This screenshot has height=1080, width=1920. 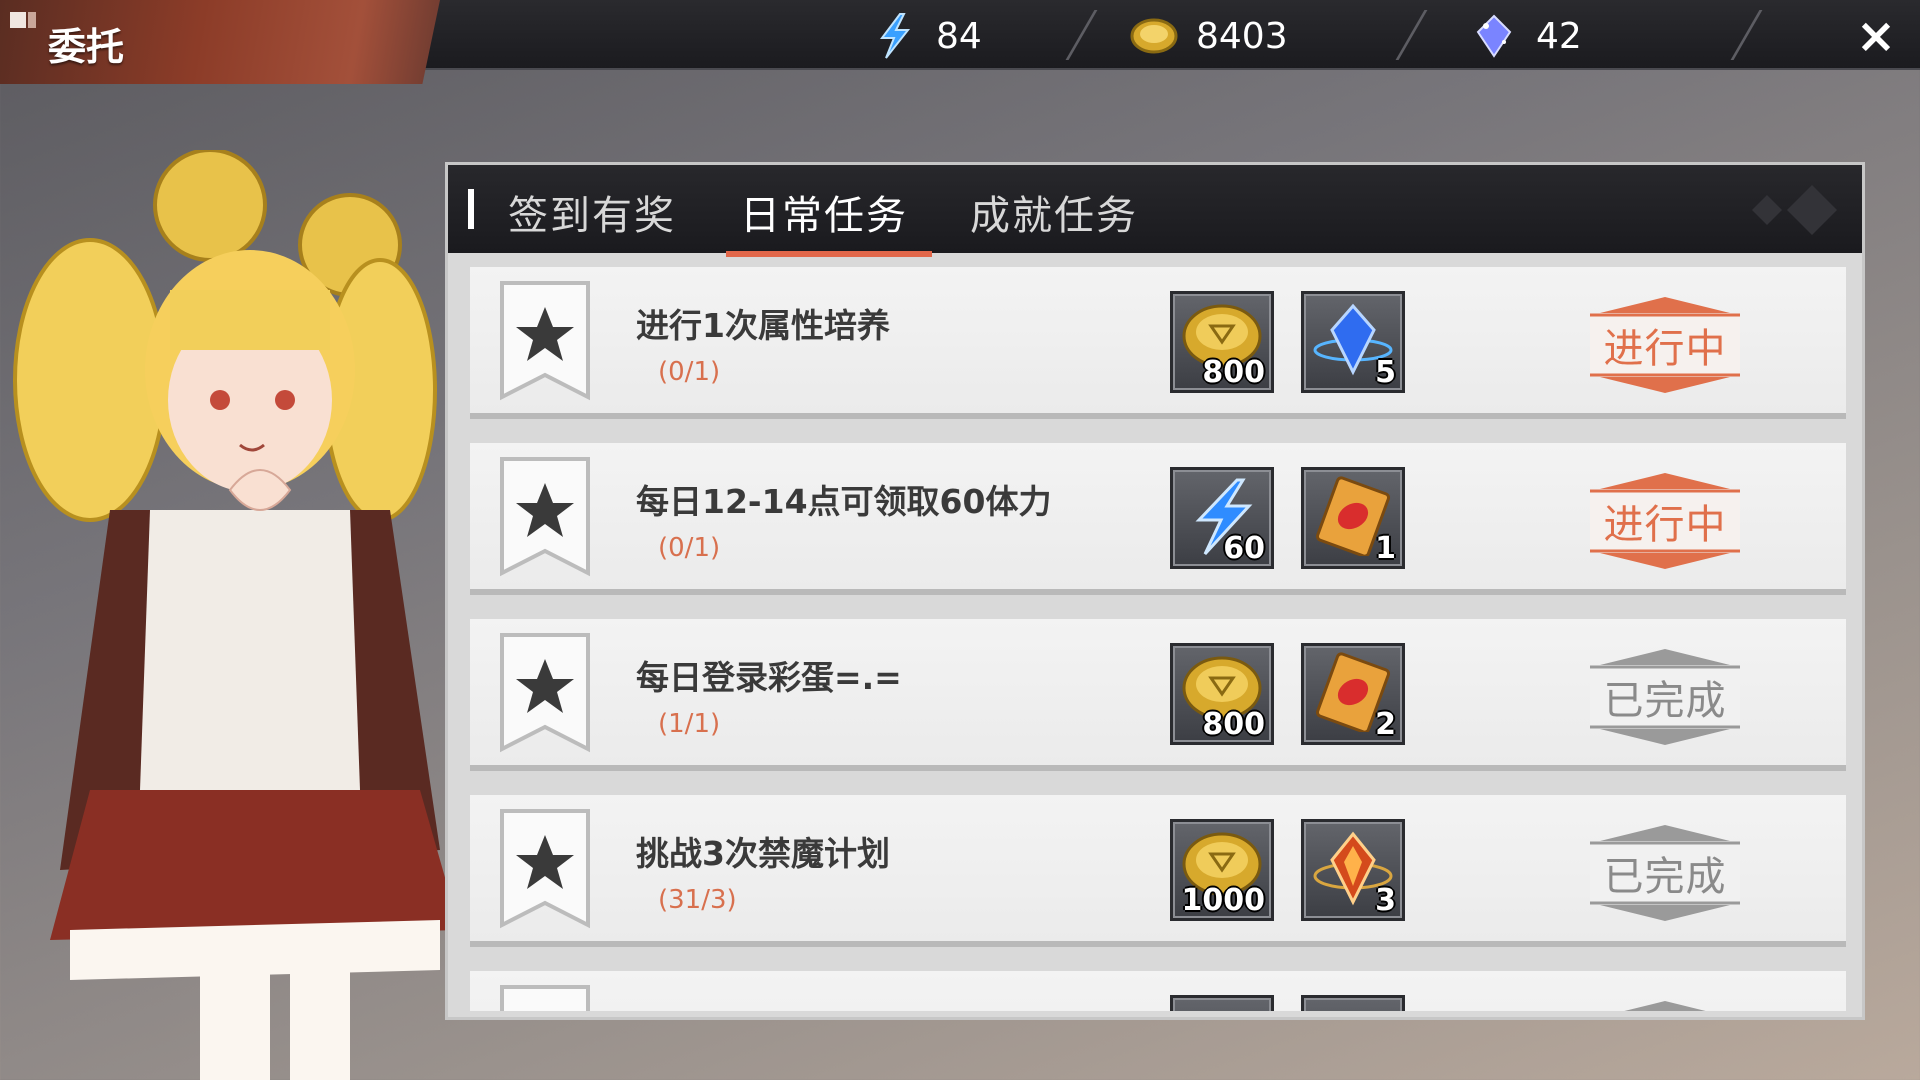 What do you see at coordinates (1876, 36) in the screenshot?
I see `close-button: ×` at bounding box center [1876, 36].